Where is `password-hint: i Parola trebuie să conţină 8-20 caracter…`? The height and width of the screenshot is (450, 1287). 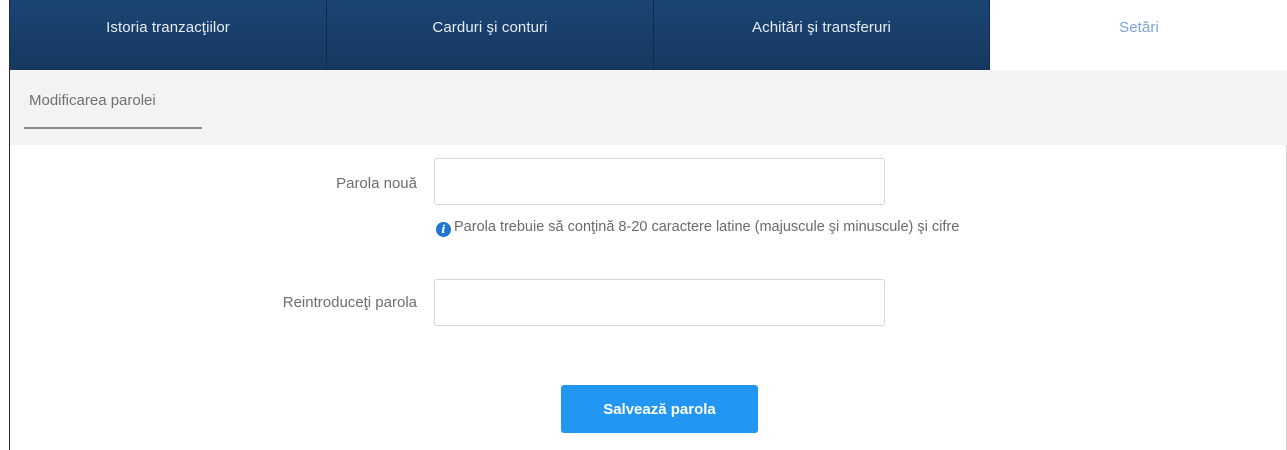 password-hint: i Parola trebuie să conţină 8-20 caracter… is located at coordinates (776, 227).